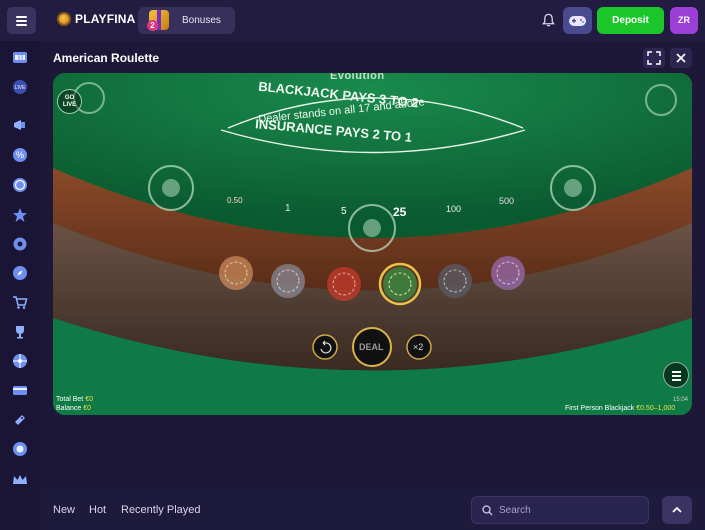 The height and width of the screenshot is (530, 705). Describe the element at coordinates (418, 347) in the screenshot. I see `double-label: ×2` at that location.